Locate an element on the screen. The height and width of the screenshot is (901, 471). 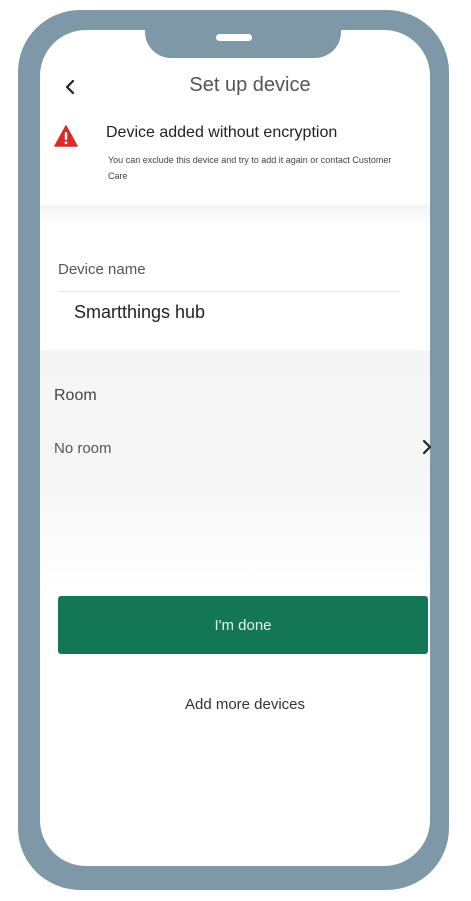
done-button-label: I'm done is located at coordinates (243, 625).